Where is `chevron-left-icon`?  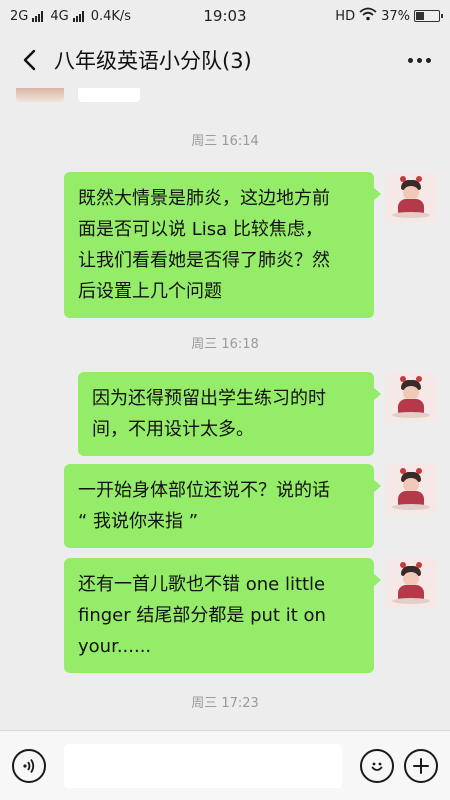 chevron-left-icon is located at coordinates (29, 60).